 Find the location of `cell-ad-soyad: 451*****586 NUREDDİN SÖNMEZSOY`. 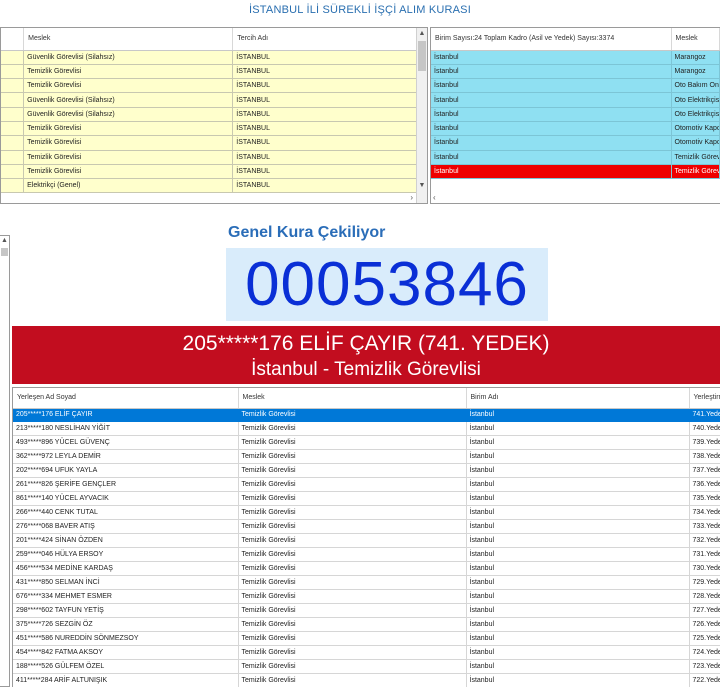

cell-ad-soyad: 451*****586 NUREDDİN SÖNMEZSOY is located at coordinates (126, 638).